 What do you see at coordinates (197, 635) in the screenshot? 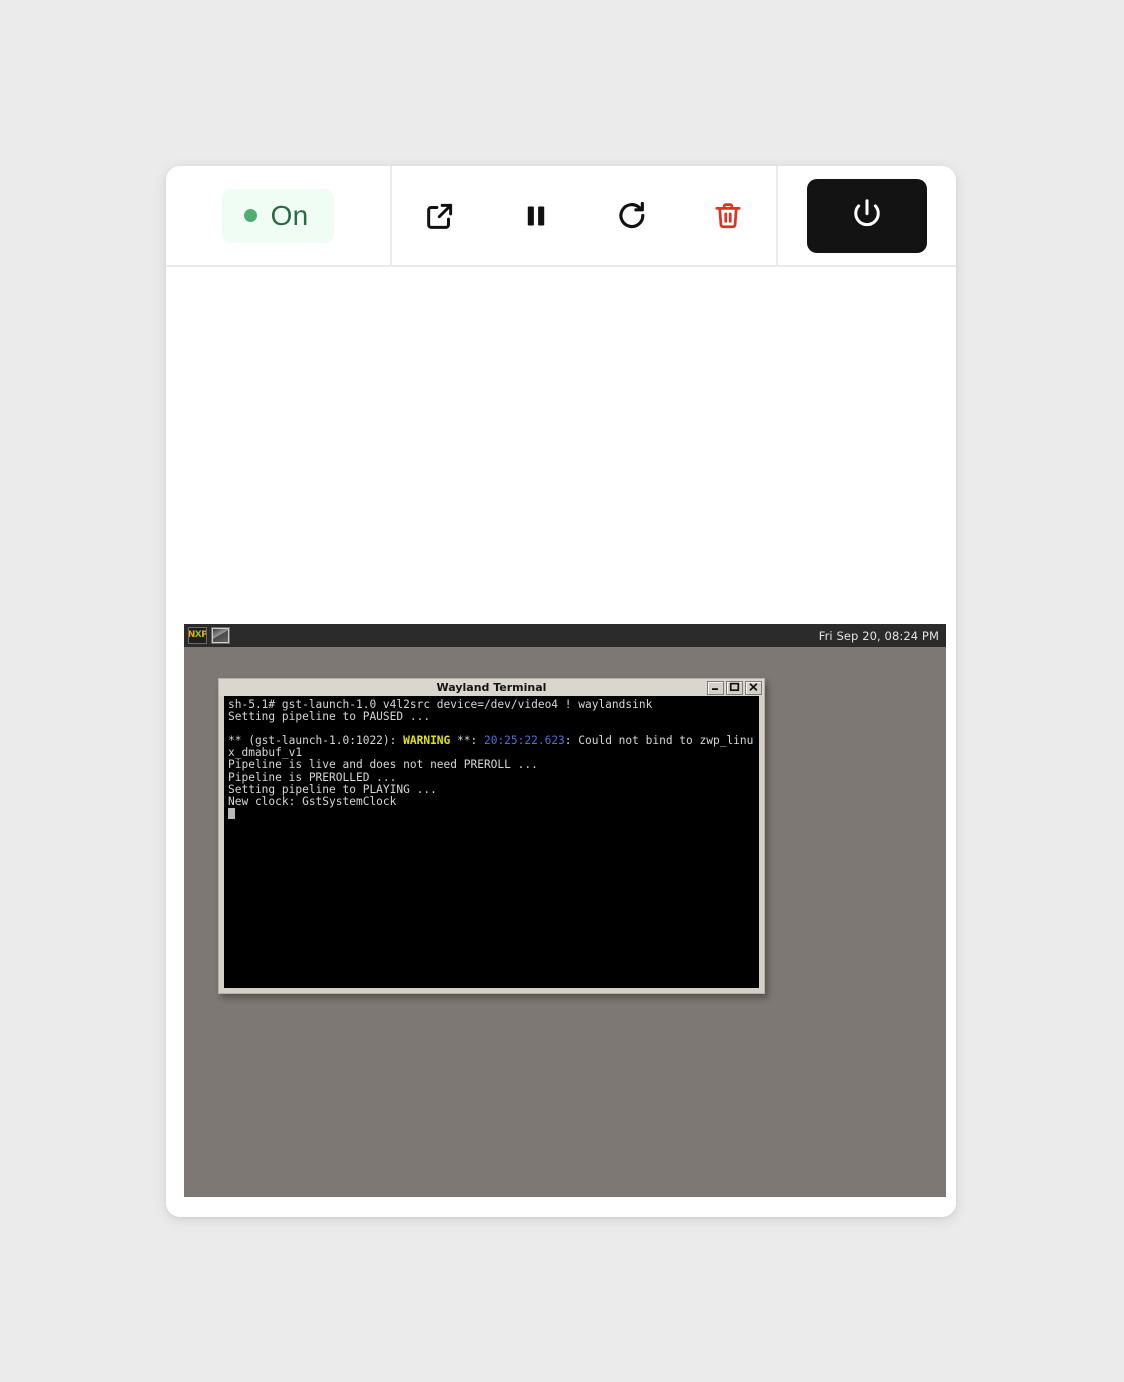
I see `nxp-logo-icon: NXP` at bounding box center [197, 635].